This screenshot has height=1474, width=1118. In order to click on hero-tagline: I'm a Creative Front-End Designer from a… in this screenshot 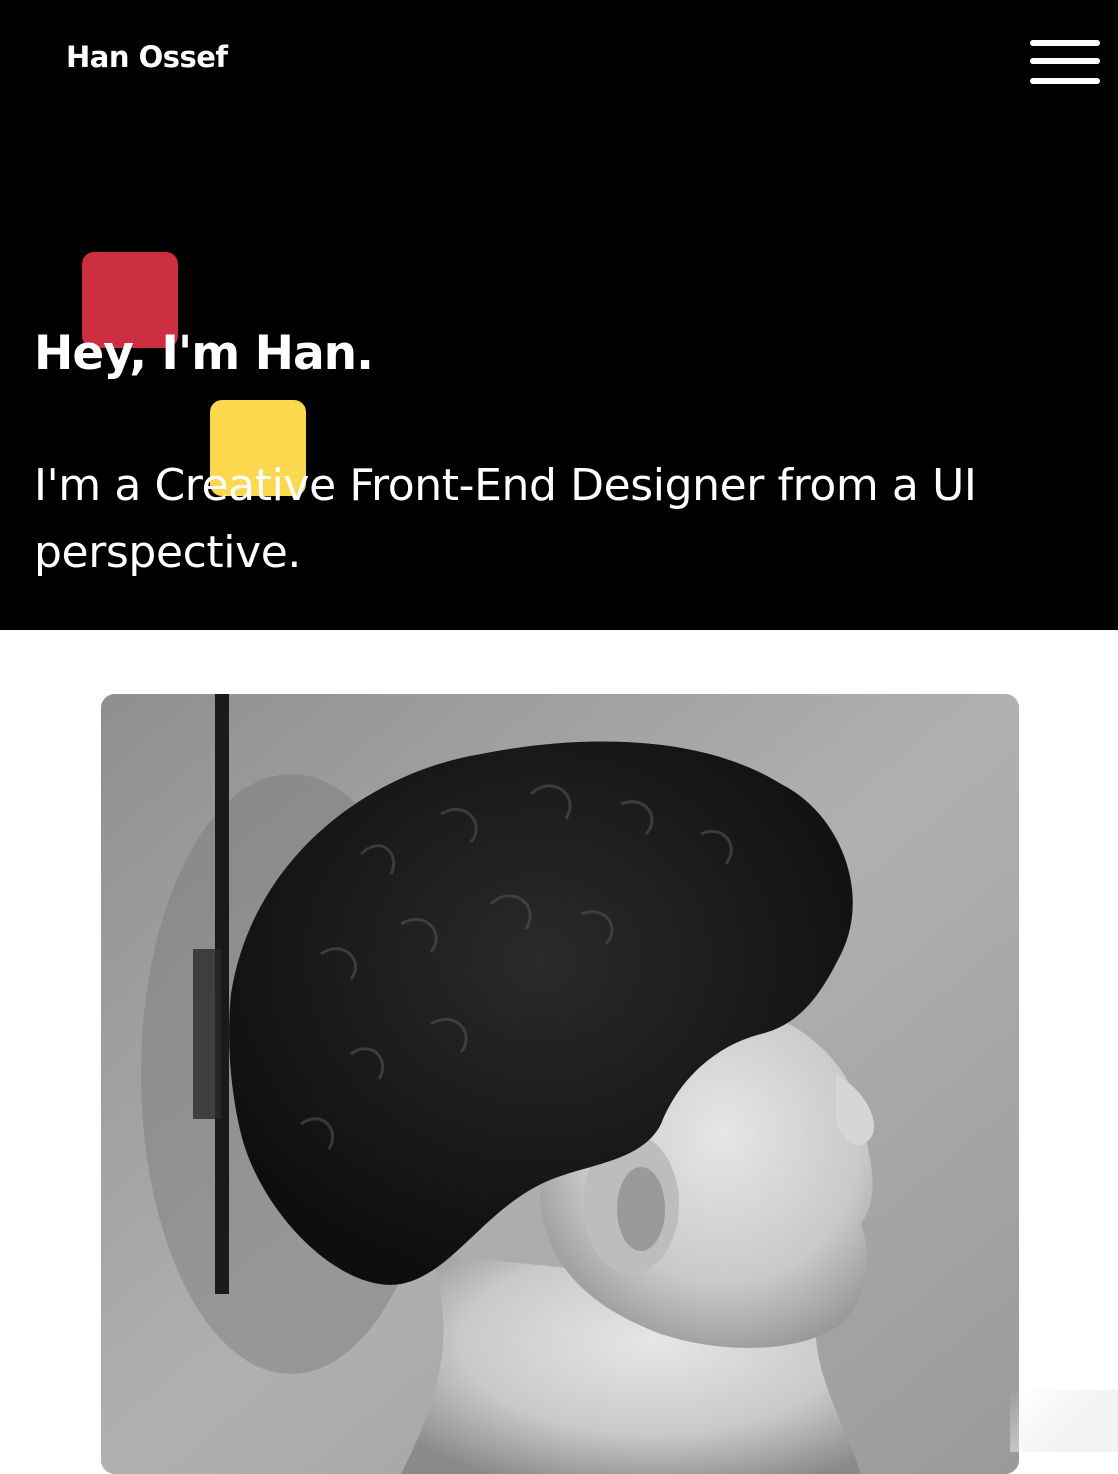, I will do `click(505, 519)`.